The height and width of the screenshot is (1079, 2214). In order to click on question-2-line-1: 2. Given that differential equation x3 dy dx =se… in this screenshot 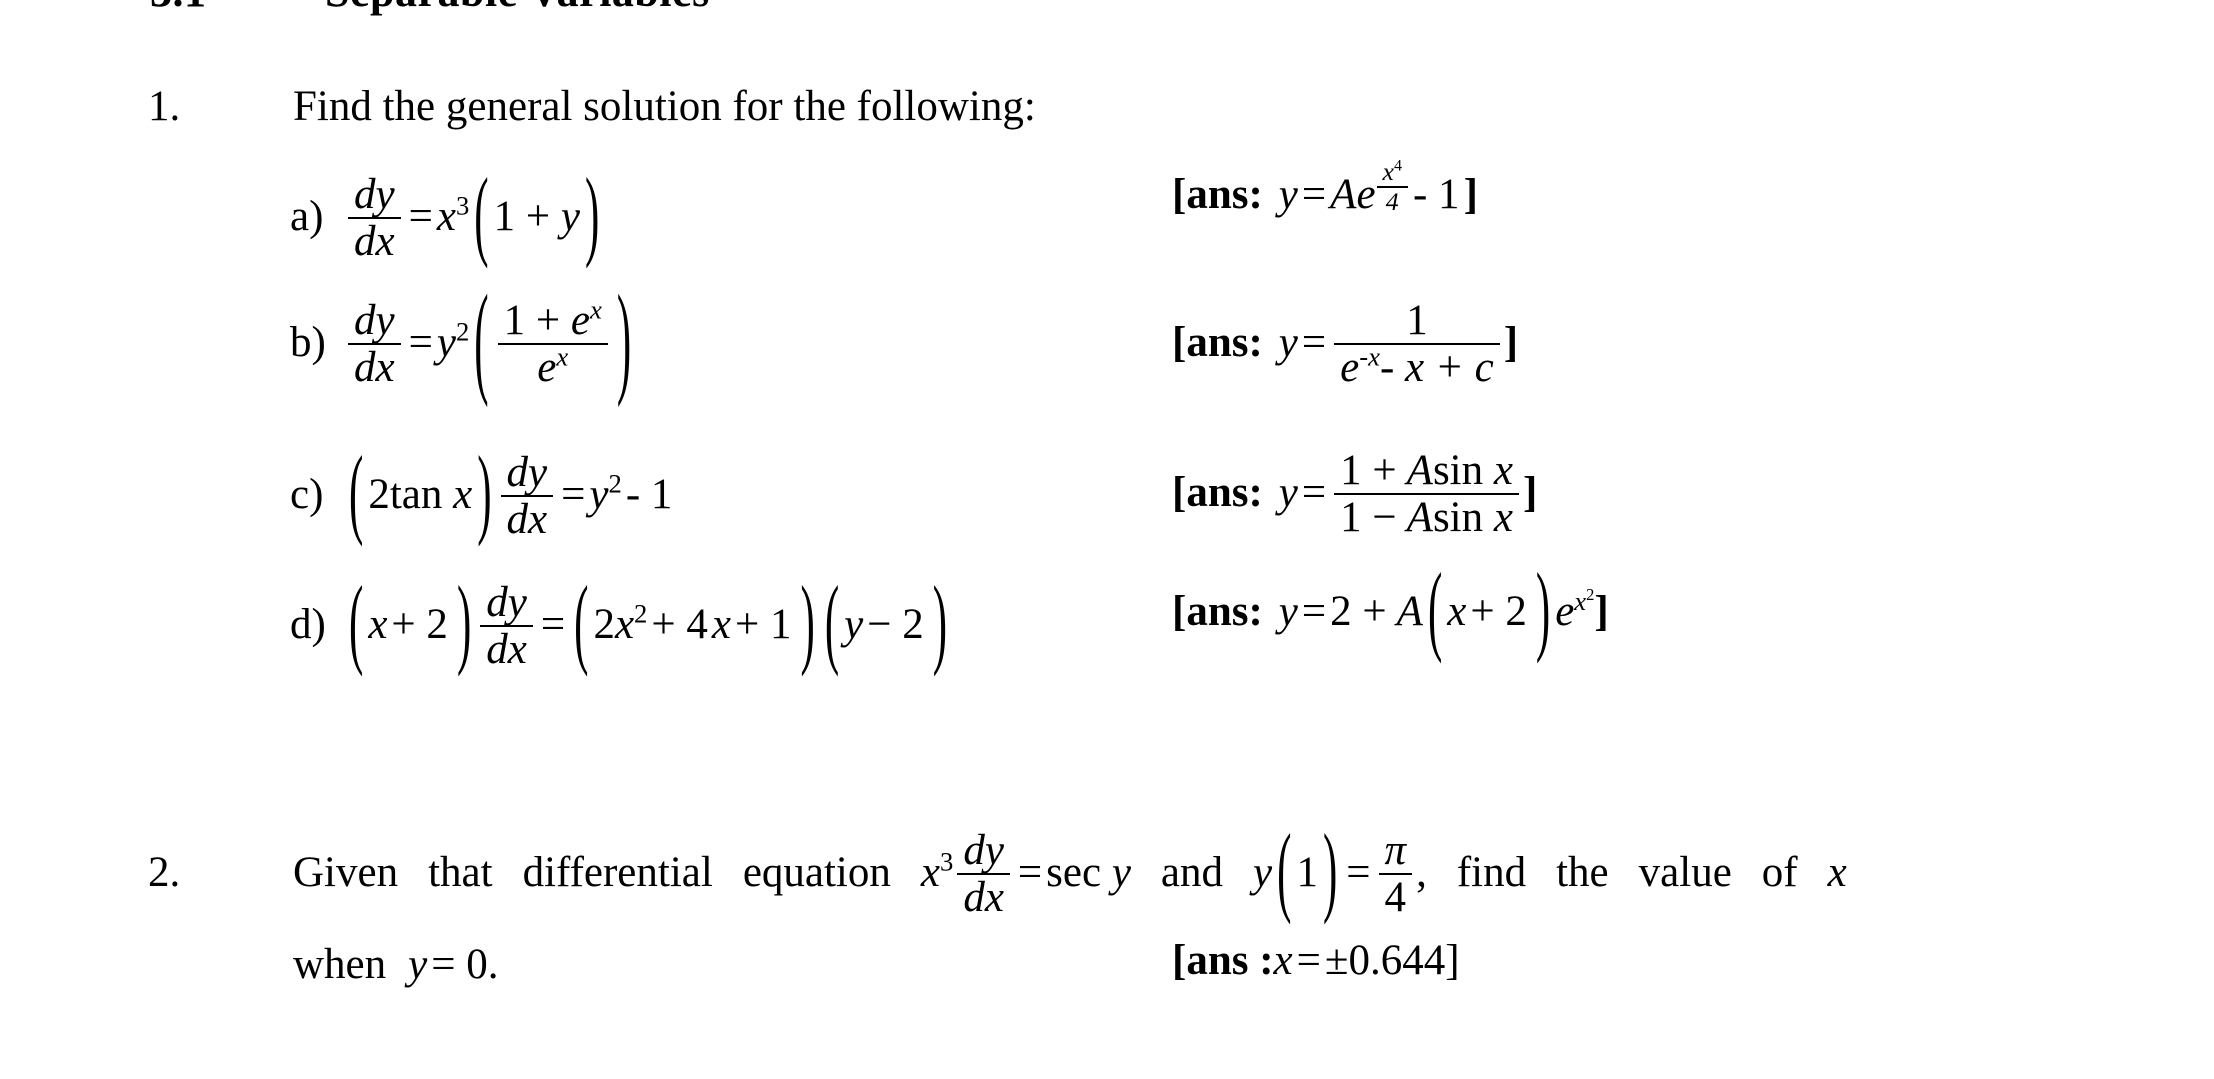, I will do `click(997, 871)`.